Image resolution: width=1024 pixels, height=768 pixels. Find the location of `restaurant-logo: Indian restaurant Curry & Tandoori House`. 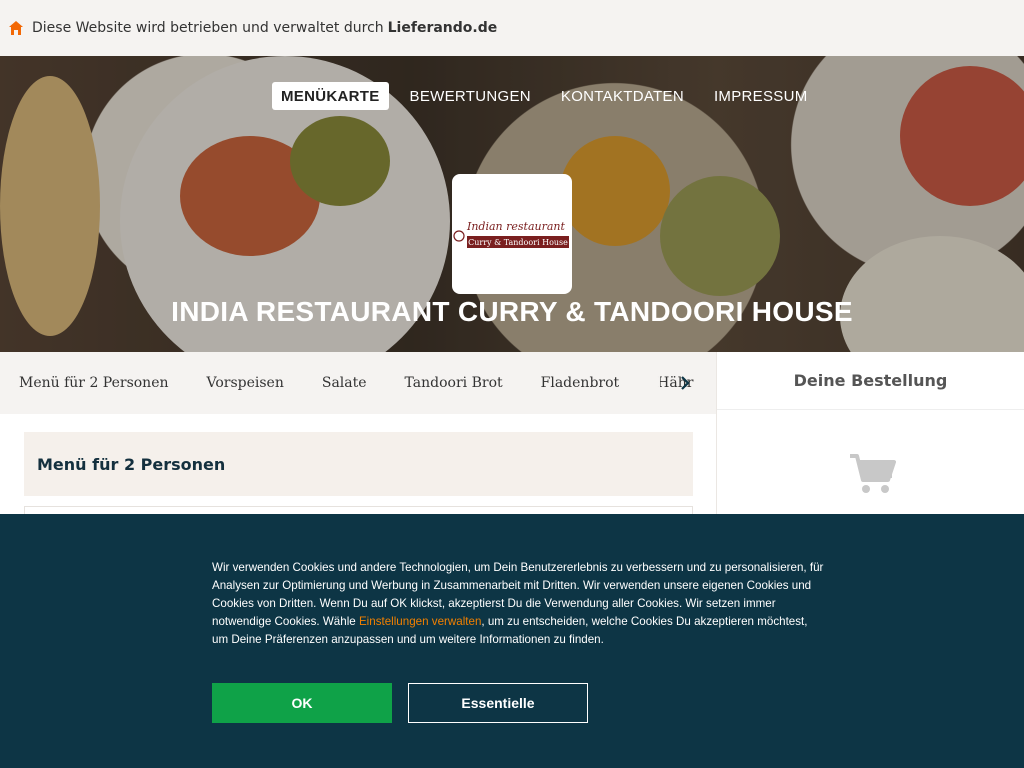

restaurant-logo: Indian restaurant Curry & Tandoori House is located at coordinates (512, 234).